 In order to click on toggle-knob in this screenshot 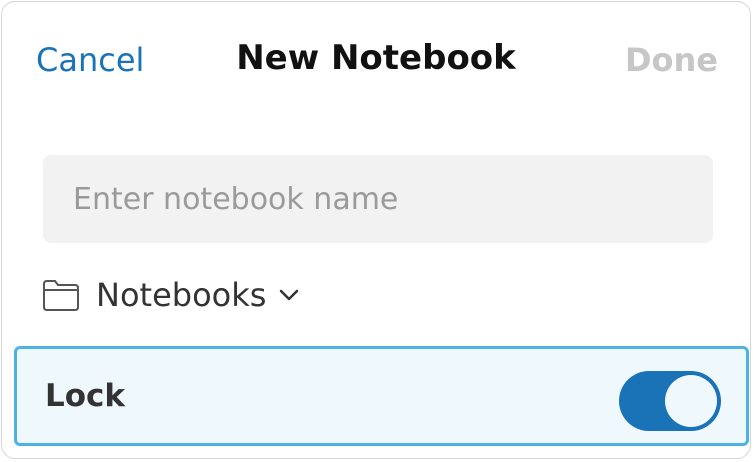, I will do `click(691, 401)`.